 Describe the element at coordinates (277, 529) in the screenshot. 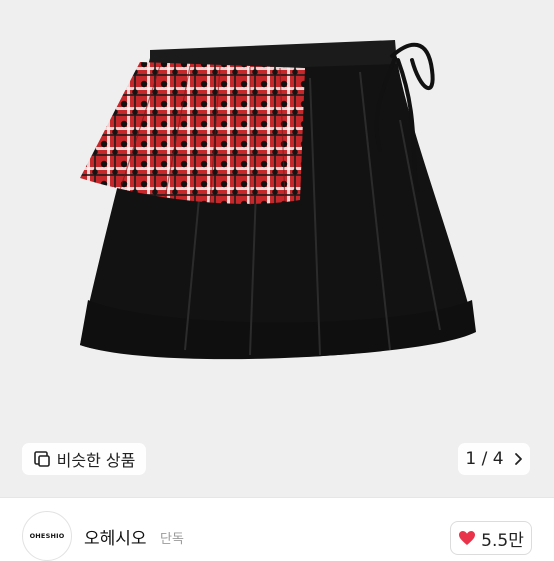

I see `shop-bar: OHESHIO 오헤시오 단독 5.5만` at that location.